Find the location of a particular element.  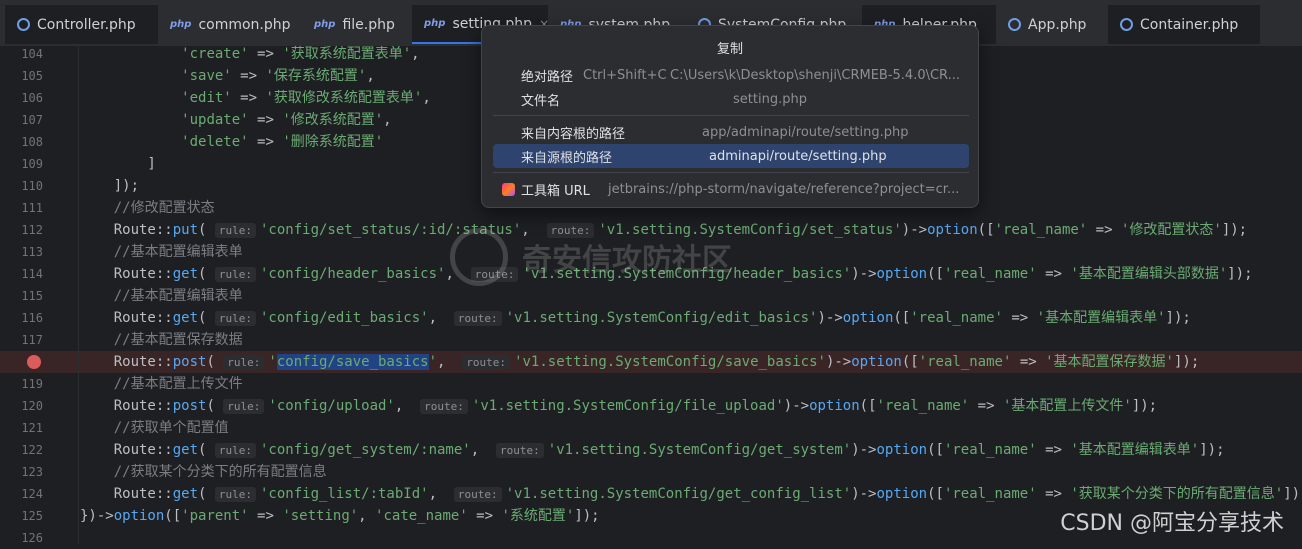

watermark-text: 奇安信攻防社区 is located at coordinates (627, 260).